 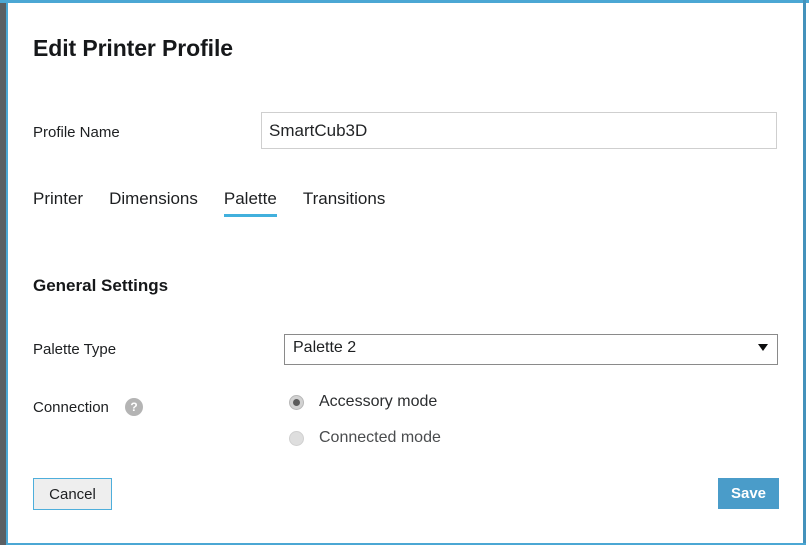 I want to click on radio-accessory-mode: Accessory mode, so click(x=363, y=402).